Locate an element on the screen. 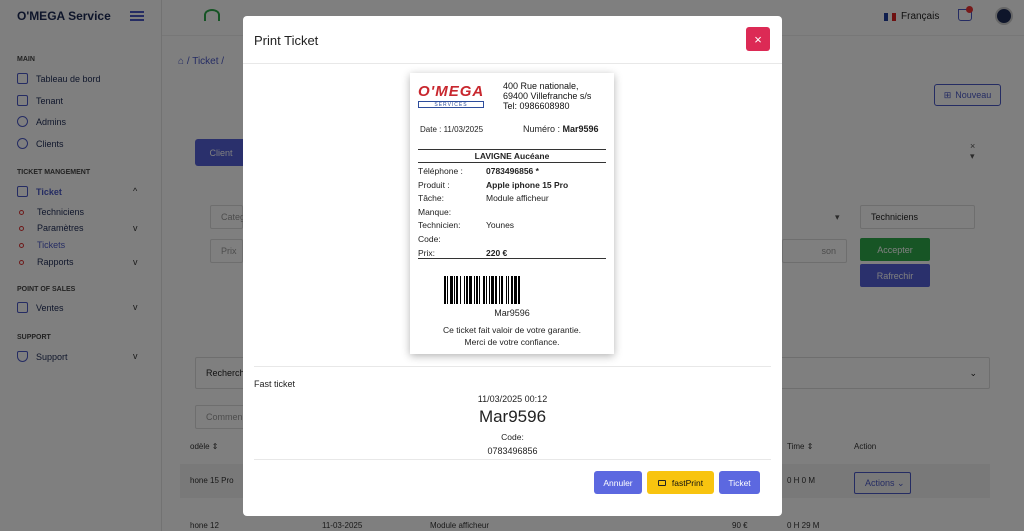 Image resolution: width=1024 pixels, height=531 pixels. cancel-button: Annuler is located at coordinates (618, 482).